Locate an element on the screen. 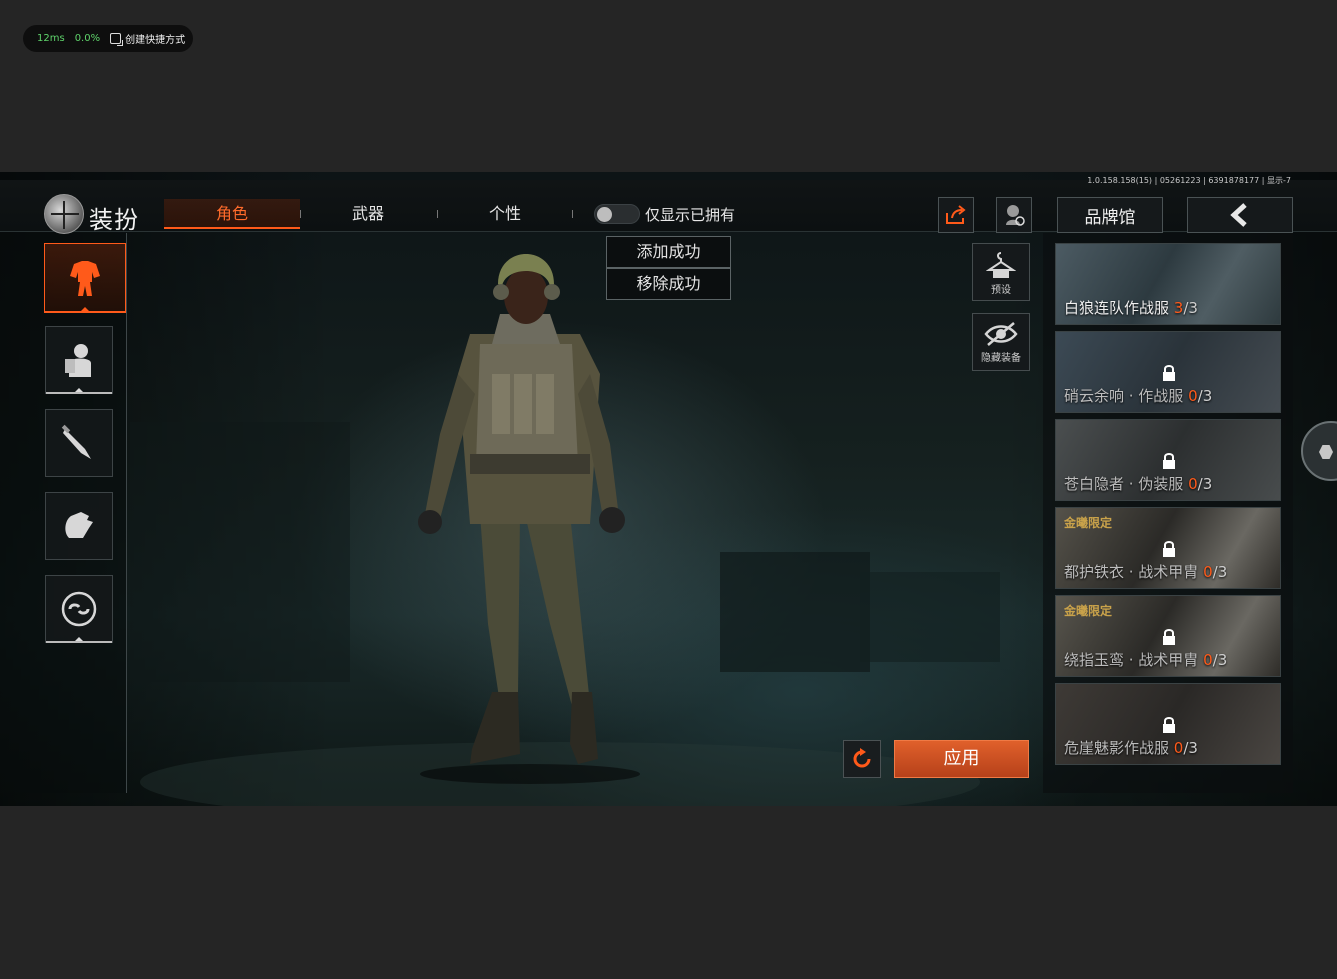  apply-button: 应用 is located at coordinates (961, 759).